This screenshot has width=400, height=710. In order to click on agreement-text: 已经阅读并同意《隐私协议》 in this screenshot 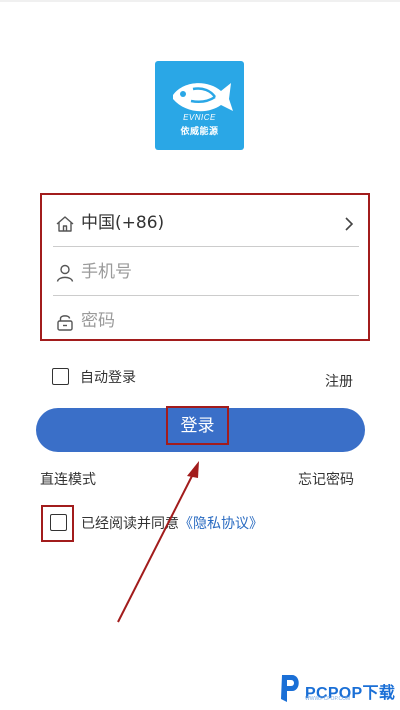, I will do `click(172, 524)`.